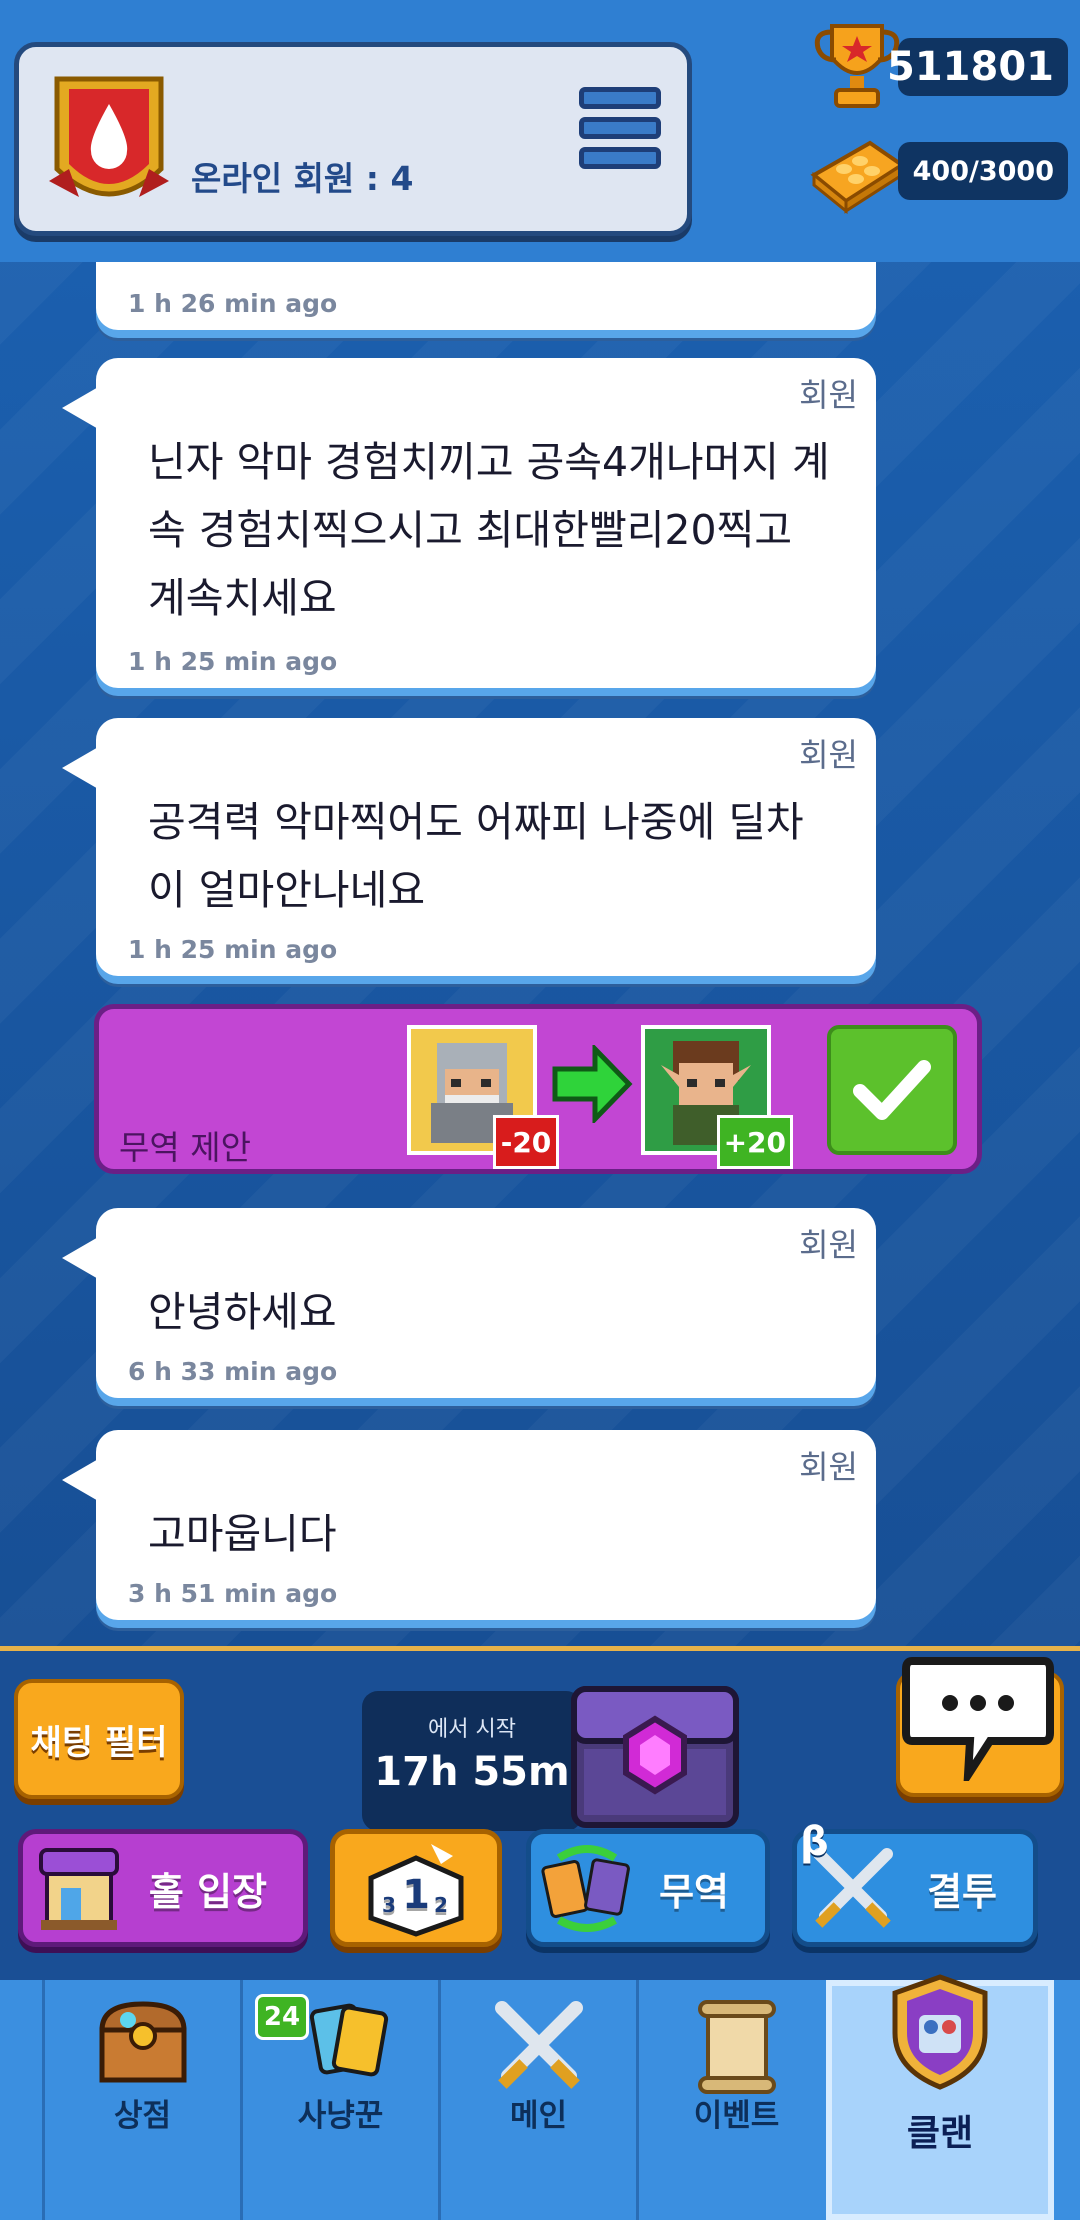  I want to click on ranking-button: 1 3 2, so click(416, 1888).